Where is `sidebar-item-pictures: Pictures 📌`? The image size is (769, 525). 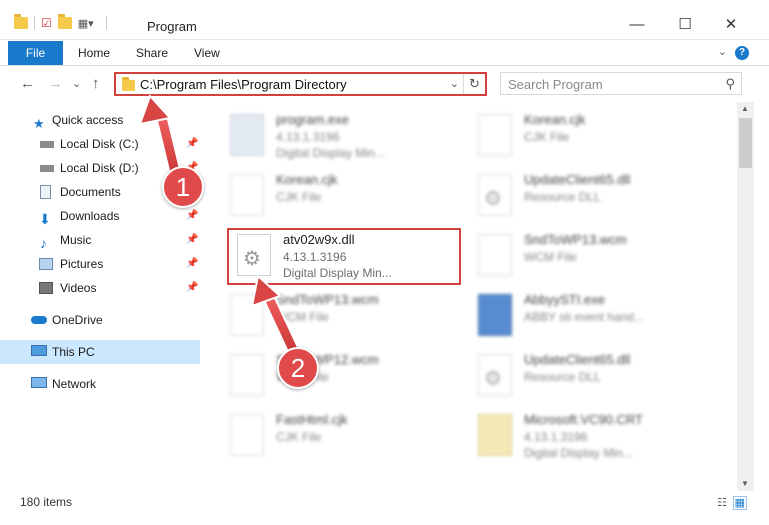 sidebar-item-pictures: Pictures 📌 is located at coordinates (100, 264).